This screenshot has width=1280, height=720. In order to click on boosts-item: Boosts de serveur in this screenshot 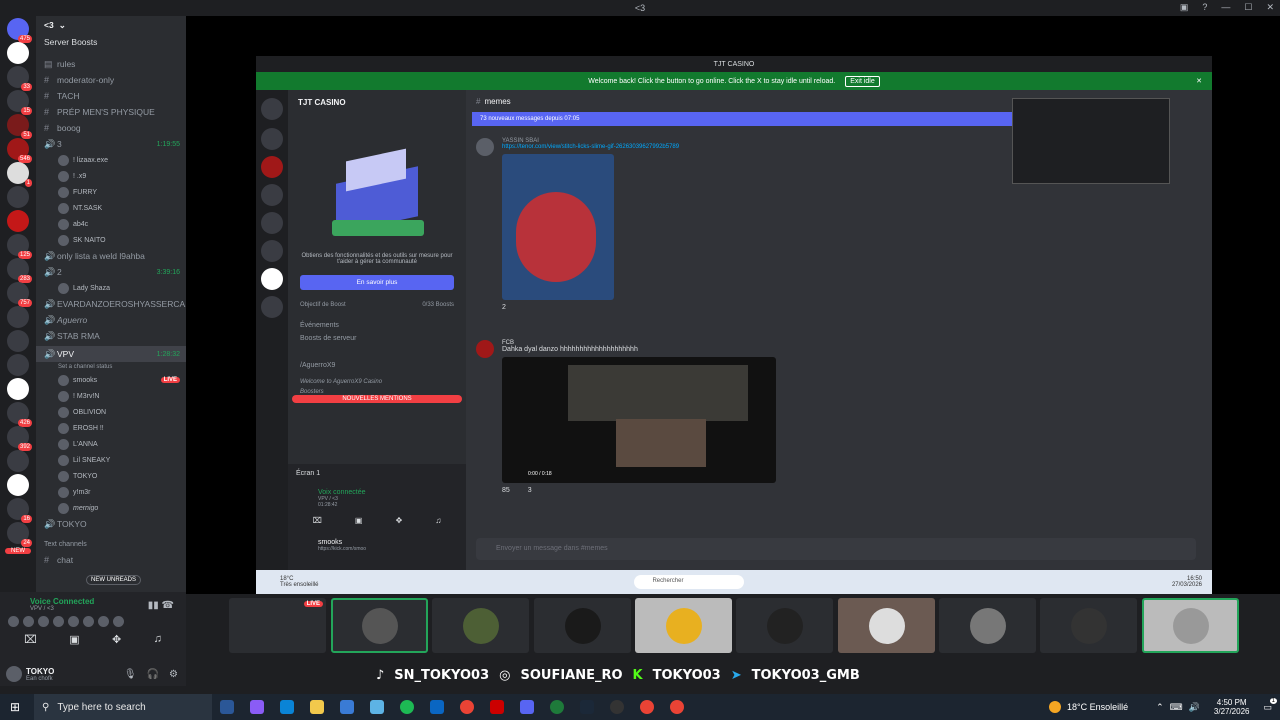, I will do `click(377, 335)`.